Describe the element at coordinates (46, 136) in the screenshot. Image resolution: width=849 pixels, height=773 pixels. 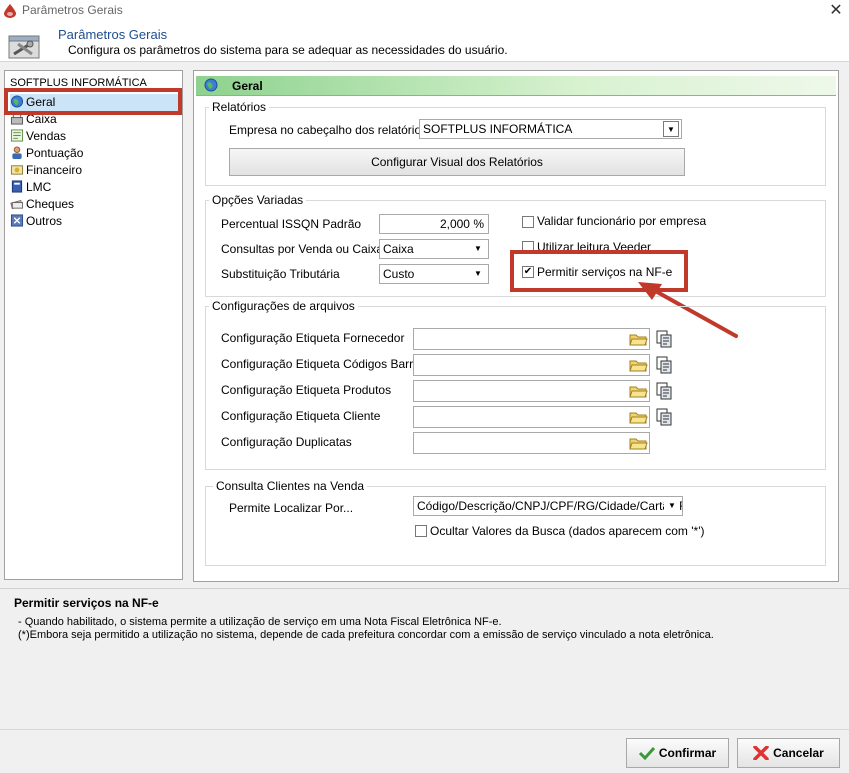
I see `tree-item-label: Vendas` at that location.